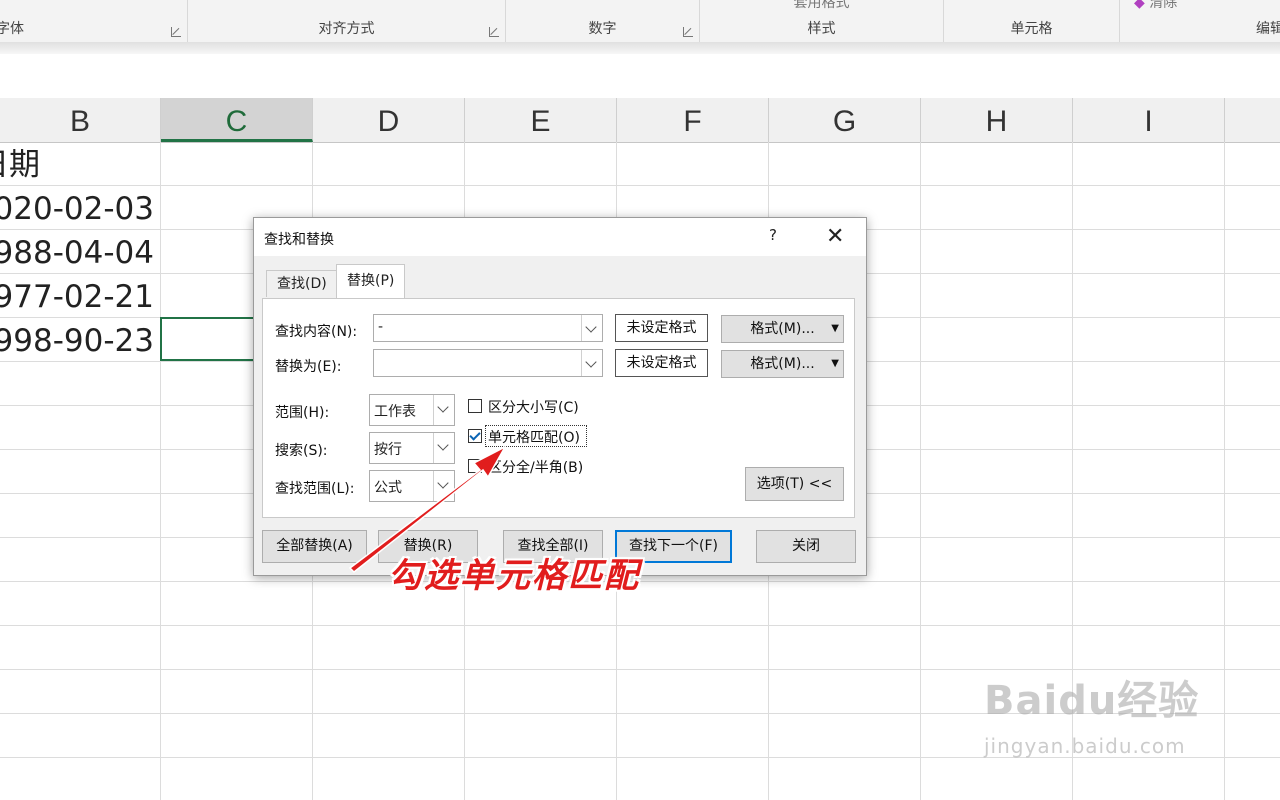  Describe the element at coordinates (371, 281) in the screenshot. I see `tab-replace: 替换(P)` at that location.